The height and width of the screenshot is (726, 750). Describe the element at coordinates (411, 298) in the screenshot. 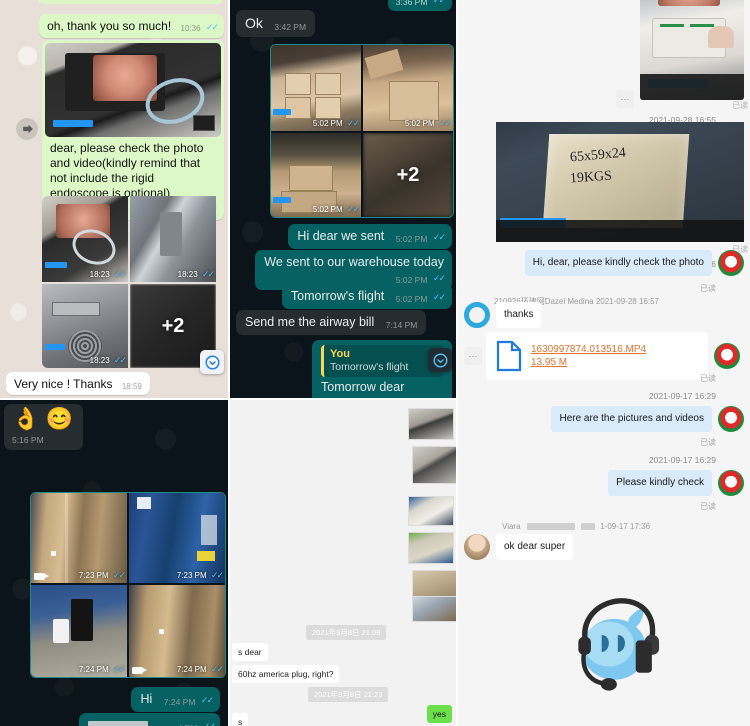

I see `message-time: 5:02 PM` at that location.